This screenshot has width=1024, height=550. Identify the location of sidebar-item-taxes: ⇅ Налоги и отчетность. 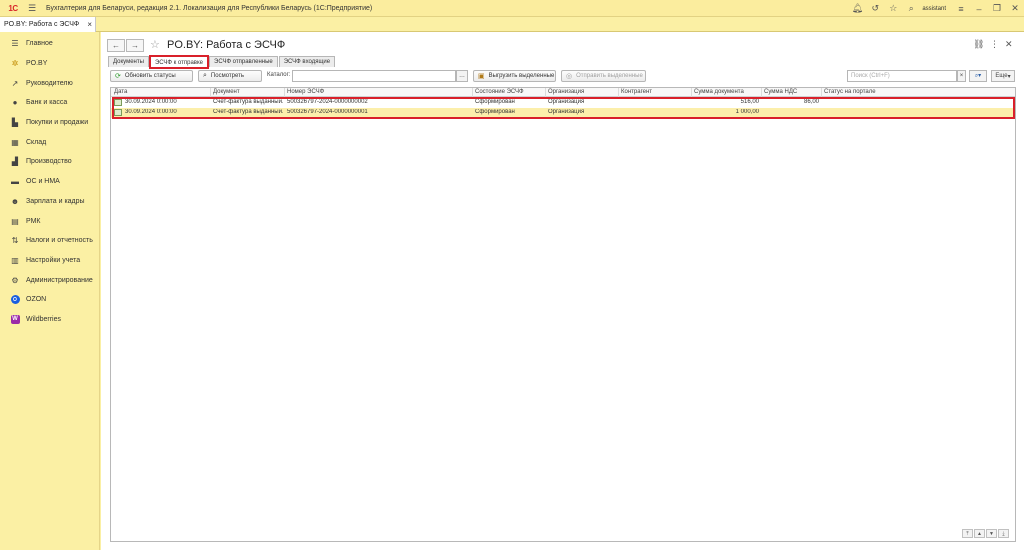
(49, 241).